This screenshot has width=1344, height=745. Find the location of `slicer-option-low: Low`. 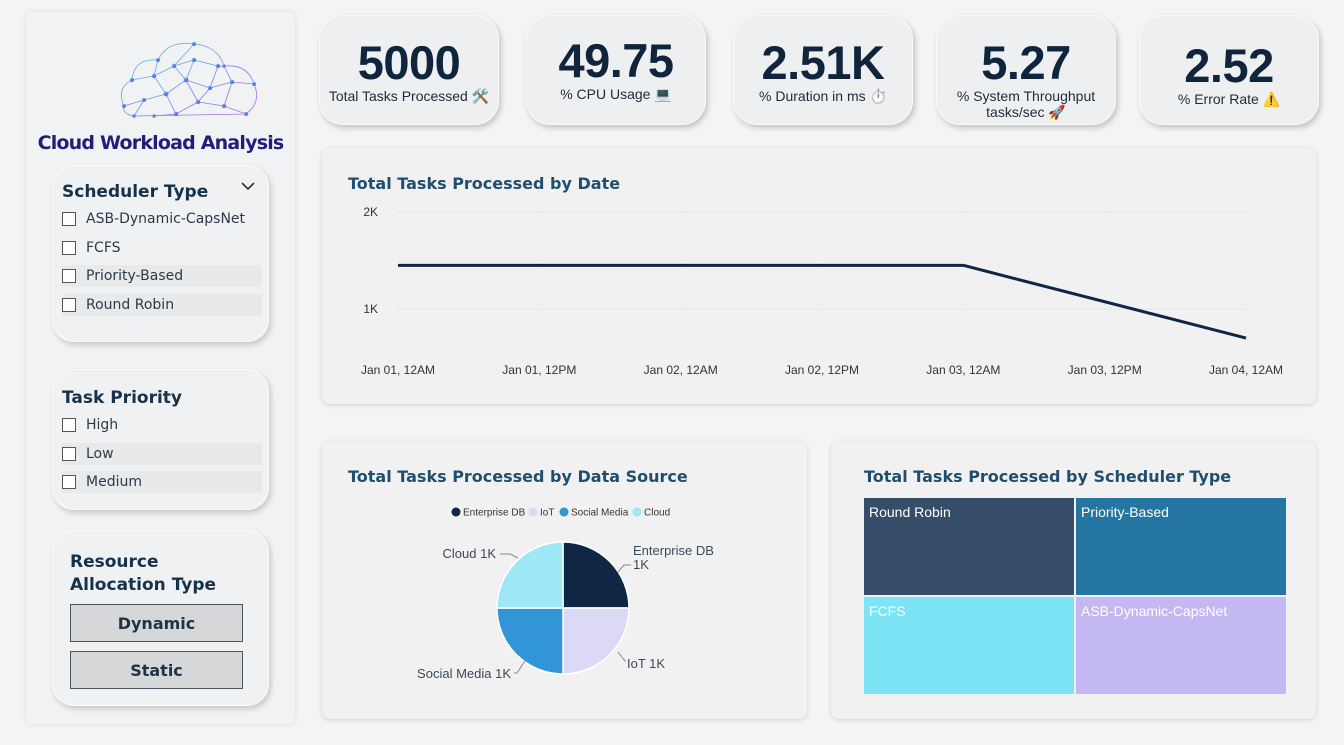

slicer-option-low: Low is located at coordinates (162, 454).